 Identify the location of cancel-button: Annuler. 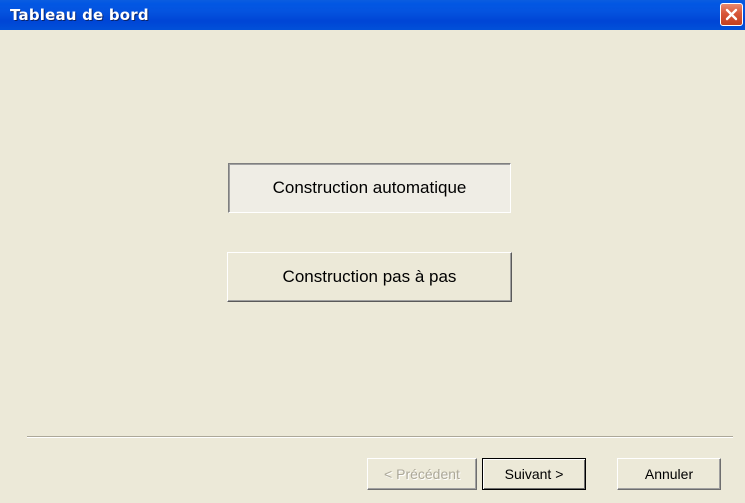
(669, 474).